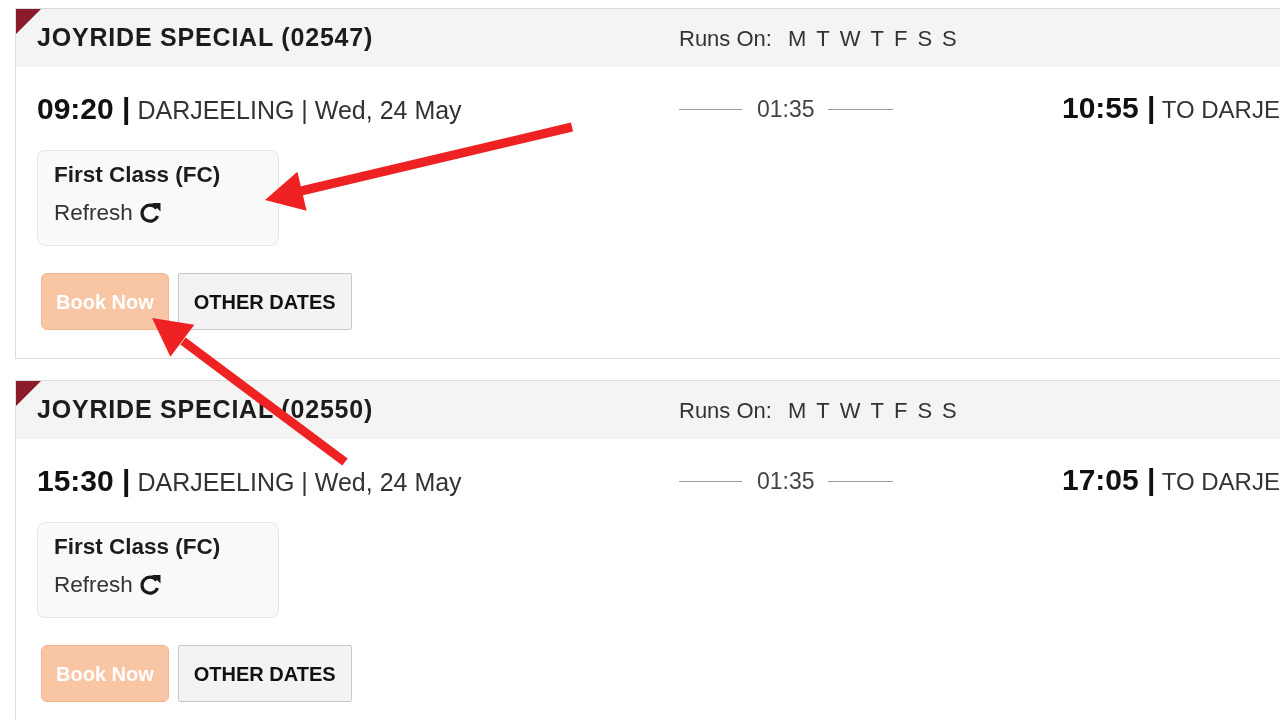  What do you see at coordinates (1171, 480) in the screenshot?
I see `arrival-info: 17:05 | TO DARJE` at bounding box center [1171, 480].